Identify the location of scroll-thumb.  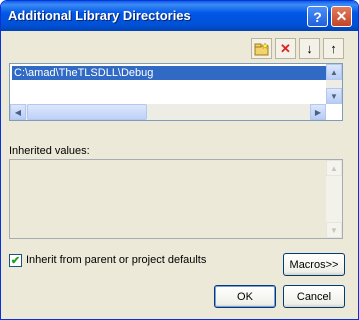
(87, 112).